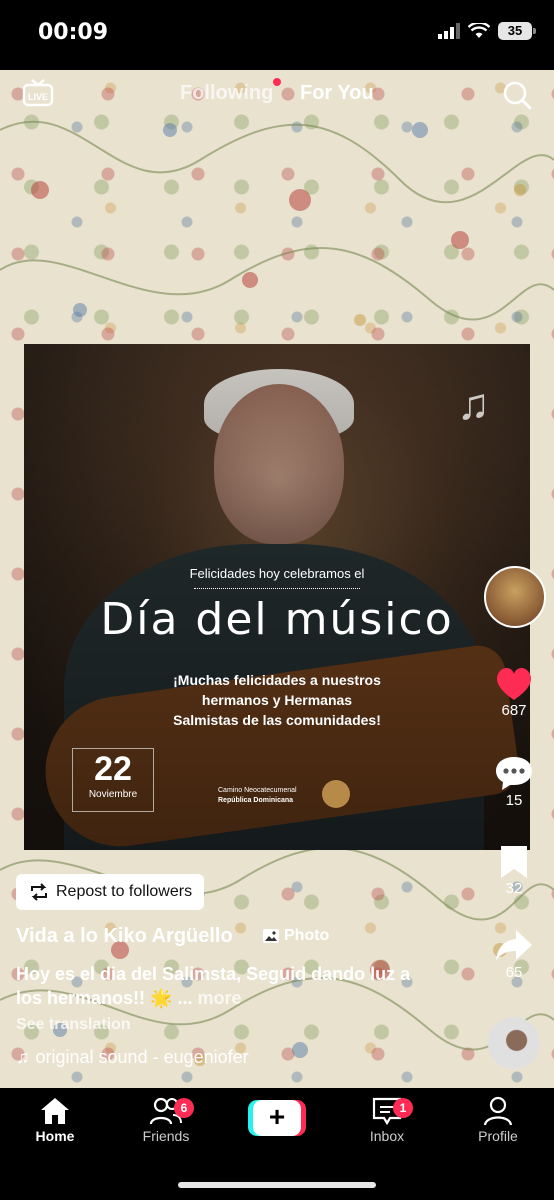 The height and width of the screenshot is (1200, 554). Describe the element at coordinates (277, 96) in the screenshot. I see `top-navigation: LIVE Following For You` at that location.